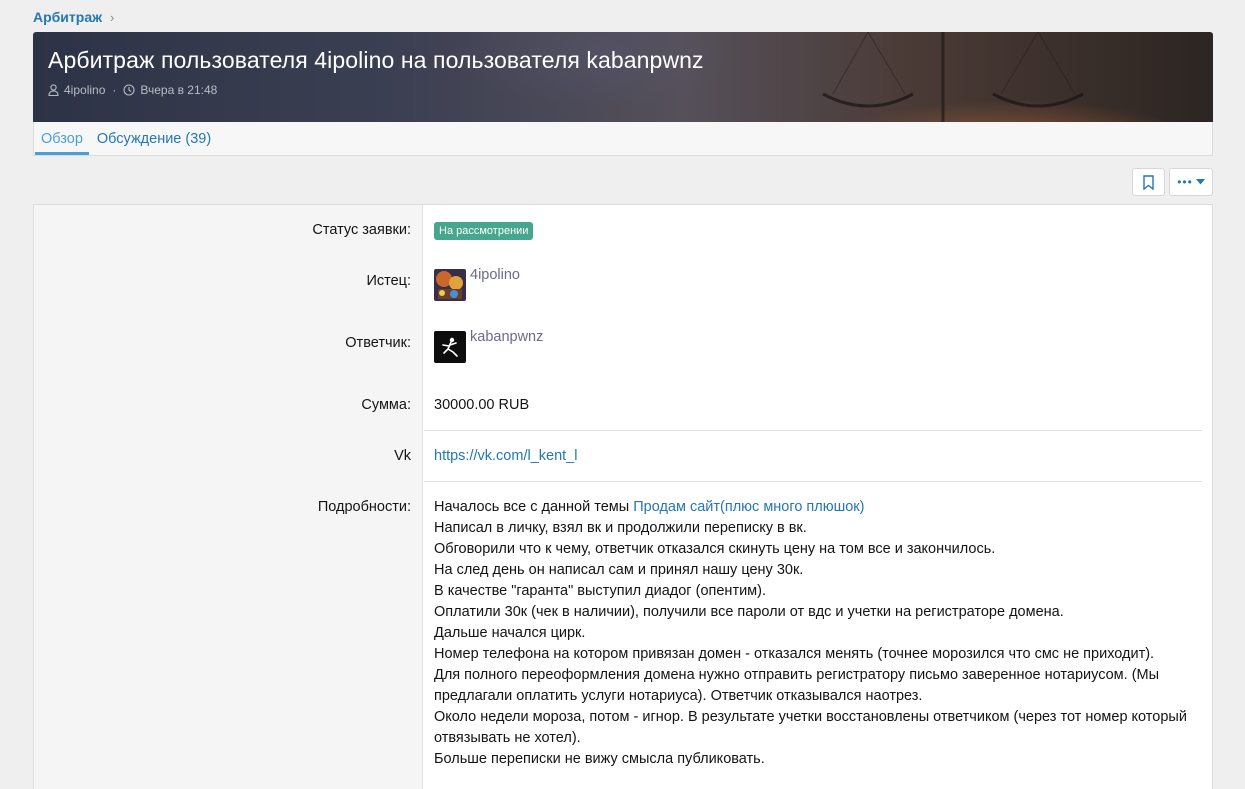  Describe the element at coordinates (386, 405) in the screenshot. I see `amount-label: Сумма:` at that location.